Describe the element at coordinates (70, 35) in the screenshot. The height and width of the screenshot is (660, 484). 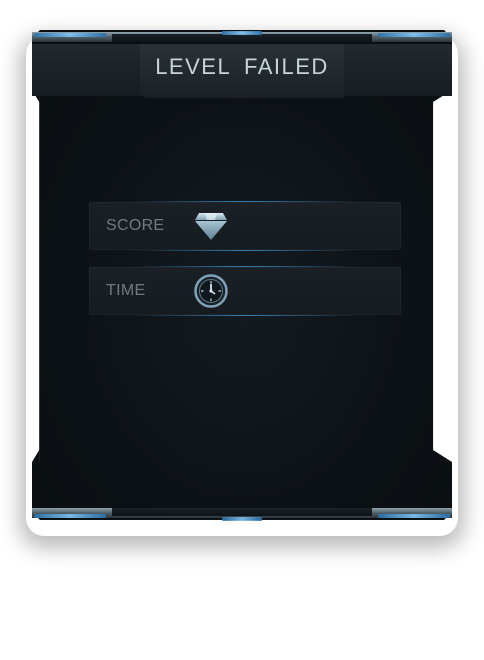
I see `frame-top-left-accent` at that location.